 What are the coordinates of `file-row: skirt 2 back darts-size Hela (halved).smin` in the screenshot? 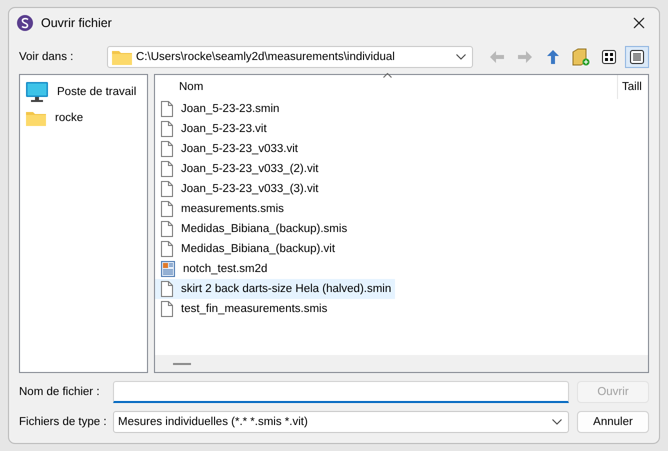 It's located at (275, 289).